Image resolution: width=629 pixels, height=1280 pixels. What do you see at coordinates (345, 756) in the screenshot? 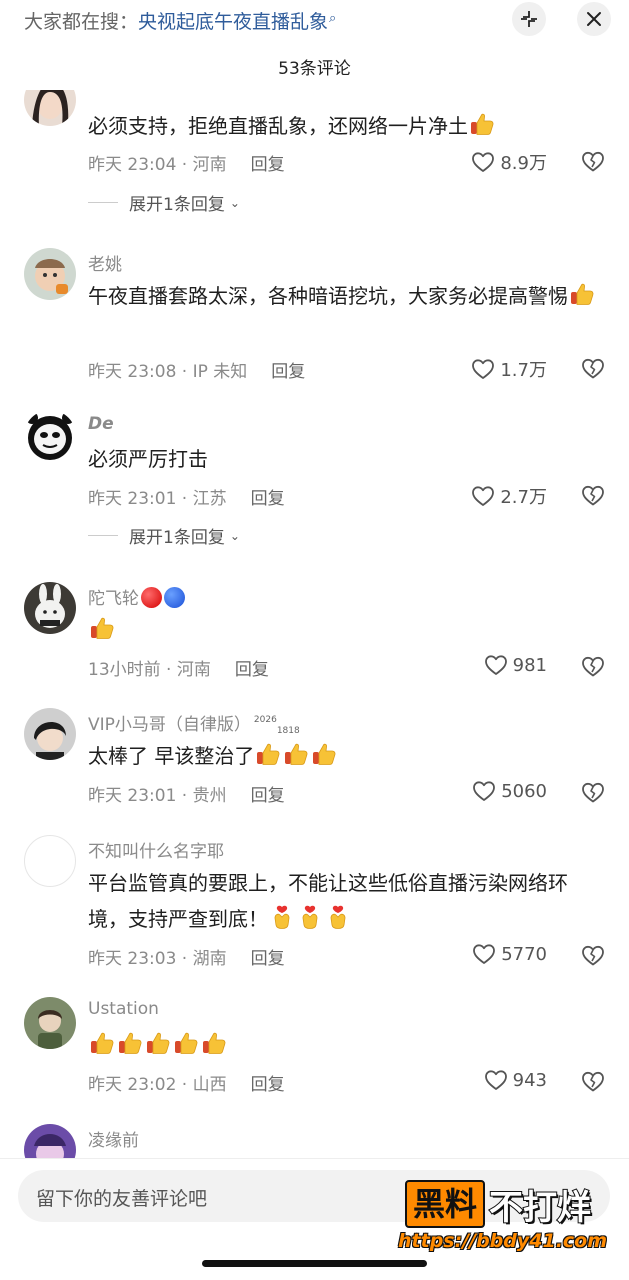
I see `comment-text: 太棒了 早该整治了` at bounding box center [345, 756].